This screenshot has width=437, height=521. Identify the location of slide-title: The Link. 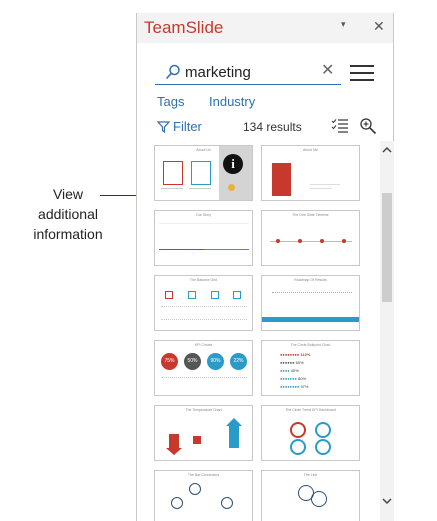
(310, 475).